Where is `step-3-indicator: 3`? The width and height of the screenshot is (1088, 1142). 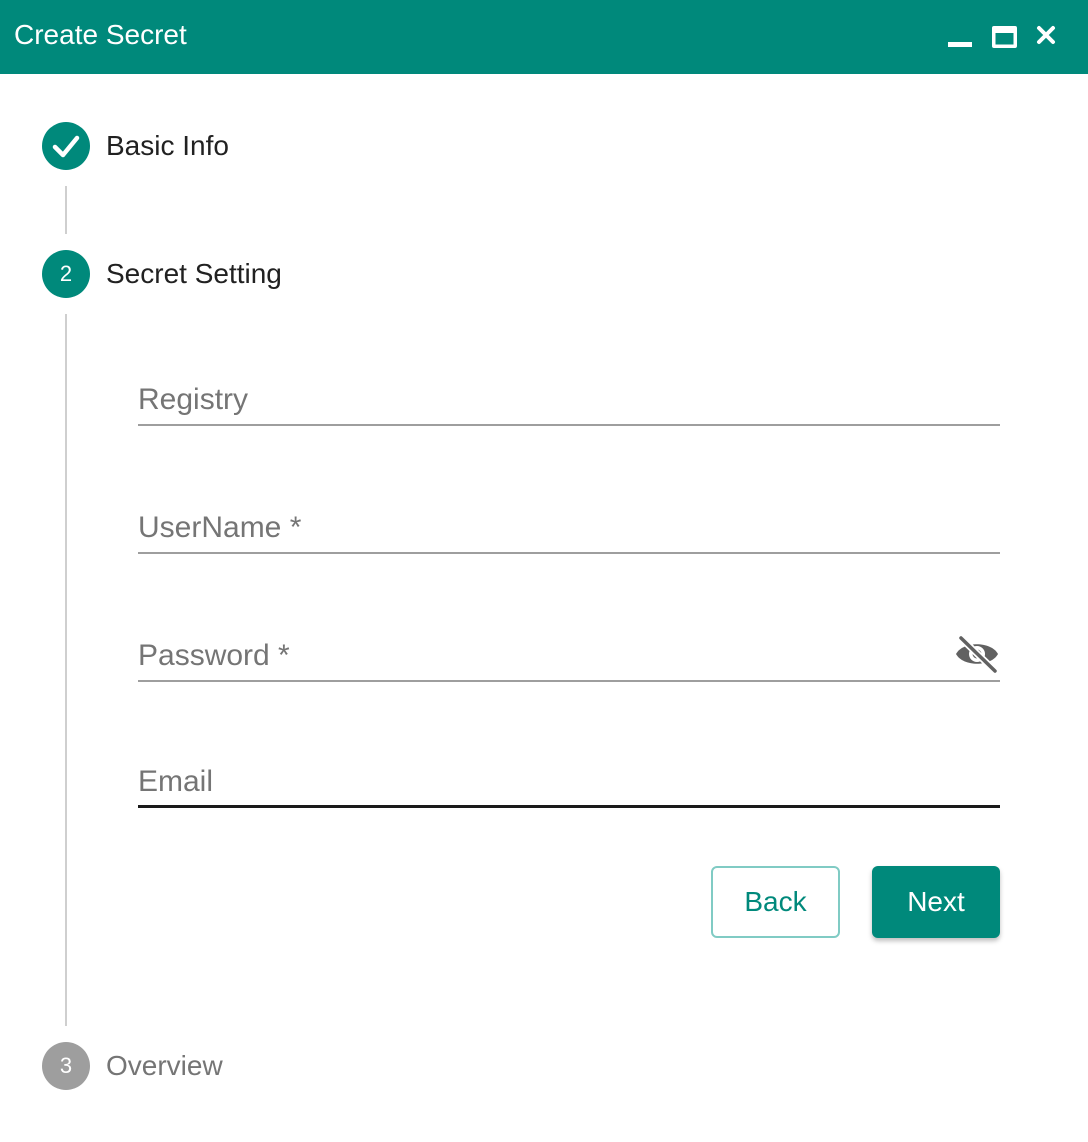 step-3-indicator: 3 is located at coordinates (66, 1066).